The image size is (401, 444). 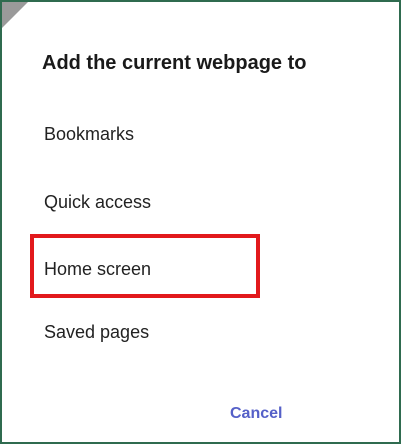 I want to click on option-saved-pages: Saved pages, so click(x=96, y=332).